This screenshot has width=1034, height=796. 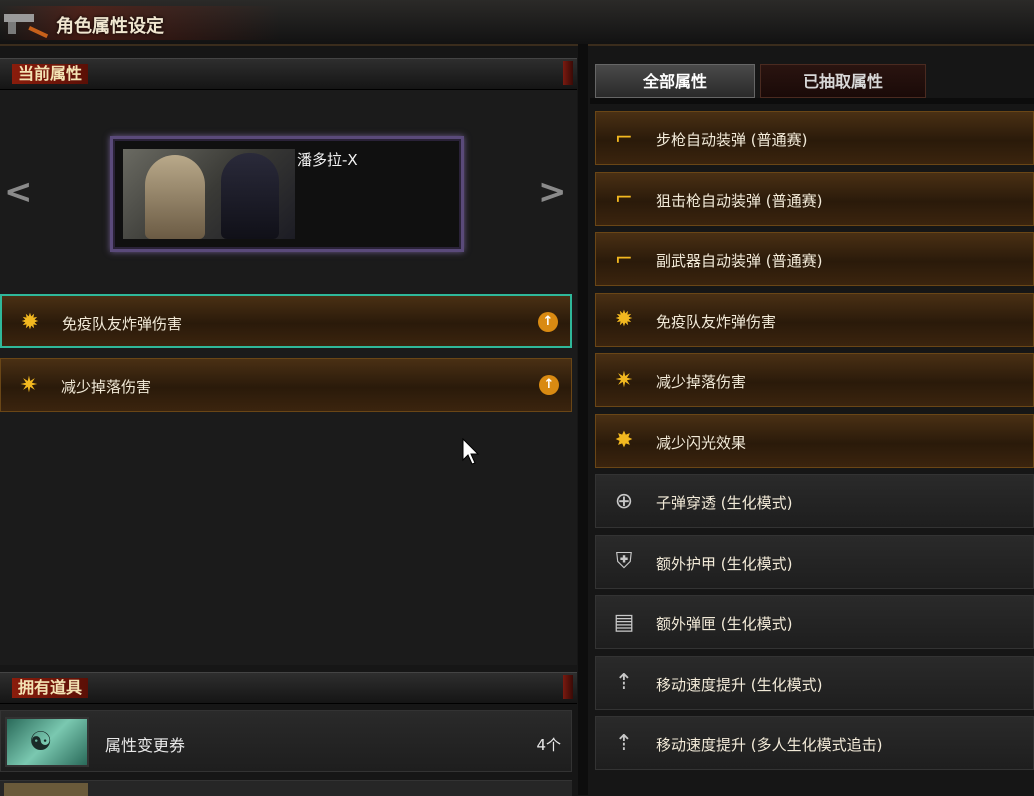 I want to click on attribute-row: ✸ 减少闪光效果, so click(x=814, y=440).